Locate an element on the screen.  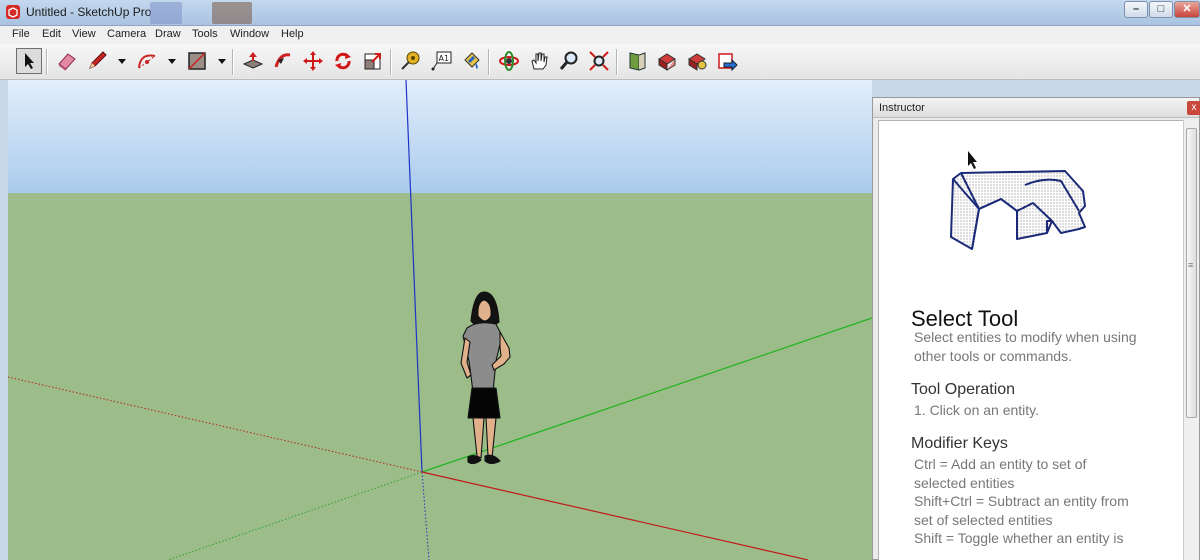
orbit-tool-button is located at coordinates (509, 61).